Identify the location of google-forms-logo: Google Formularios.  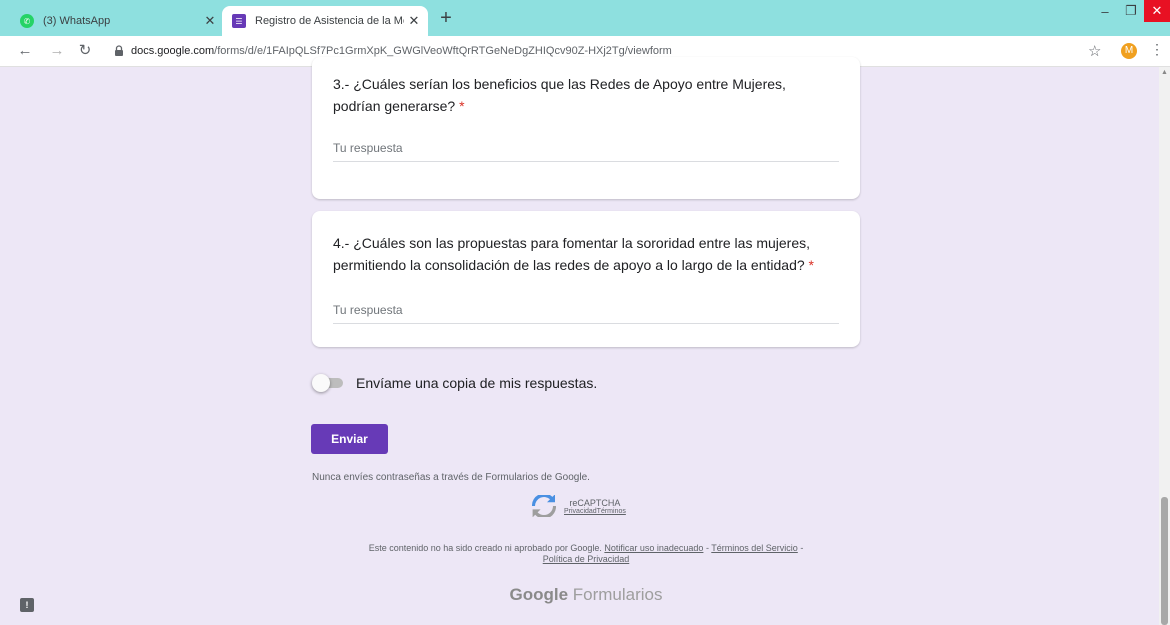
(586, 595).